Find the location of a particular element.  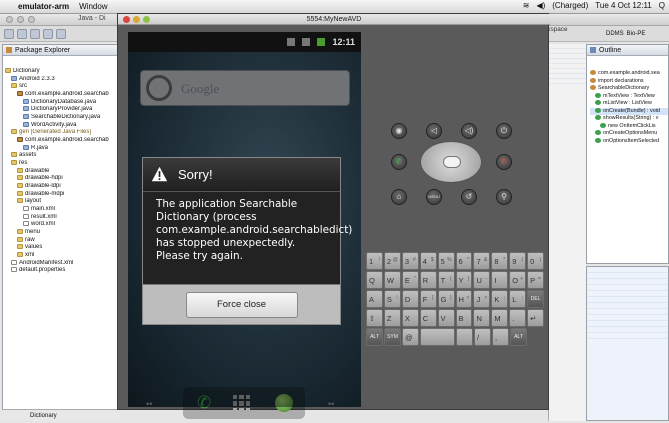

new-icon is located at coordinates (9, 33).